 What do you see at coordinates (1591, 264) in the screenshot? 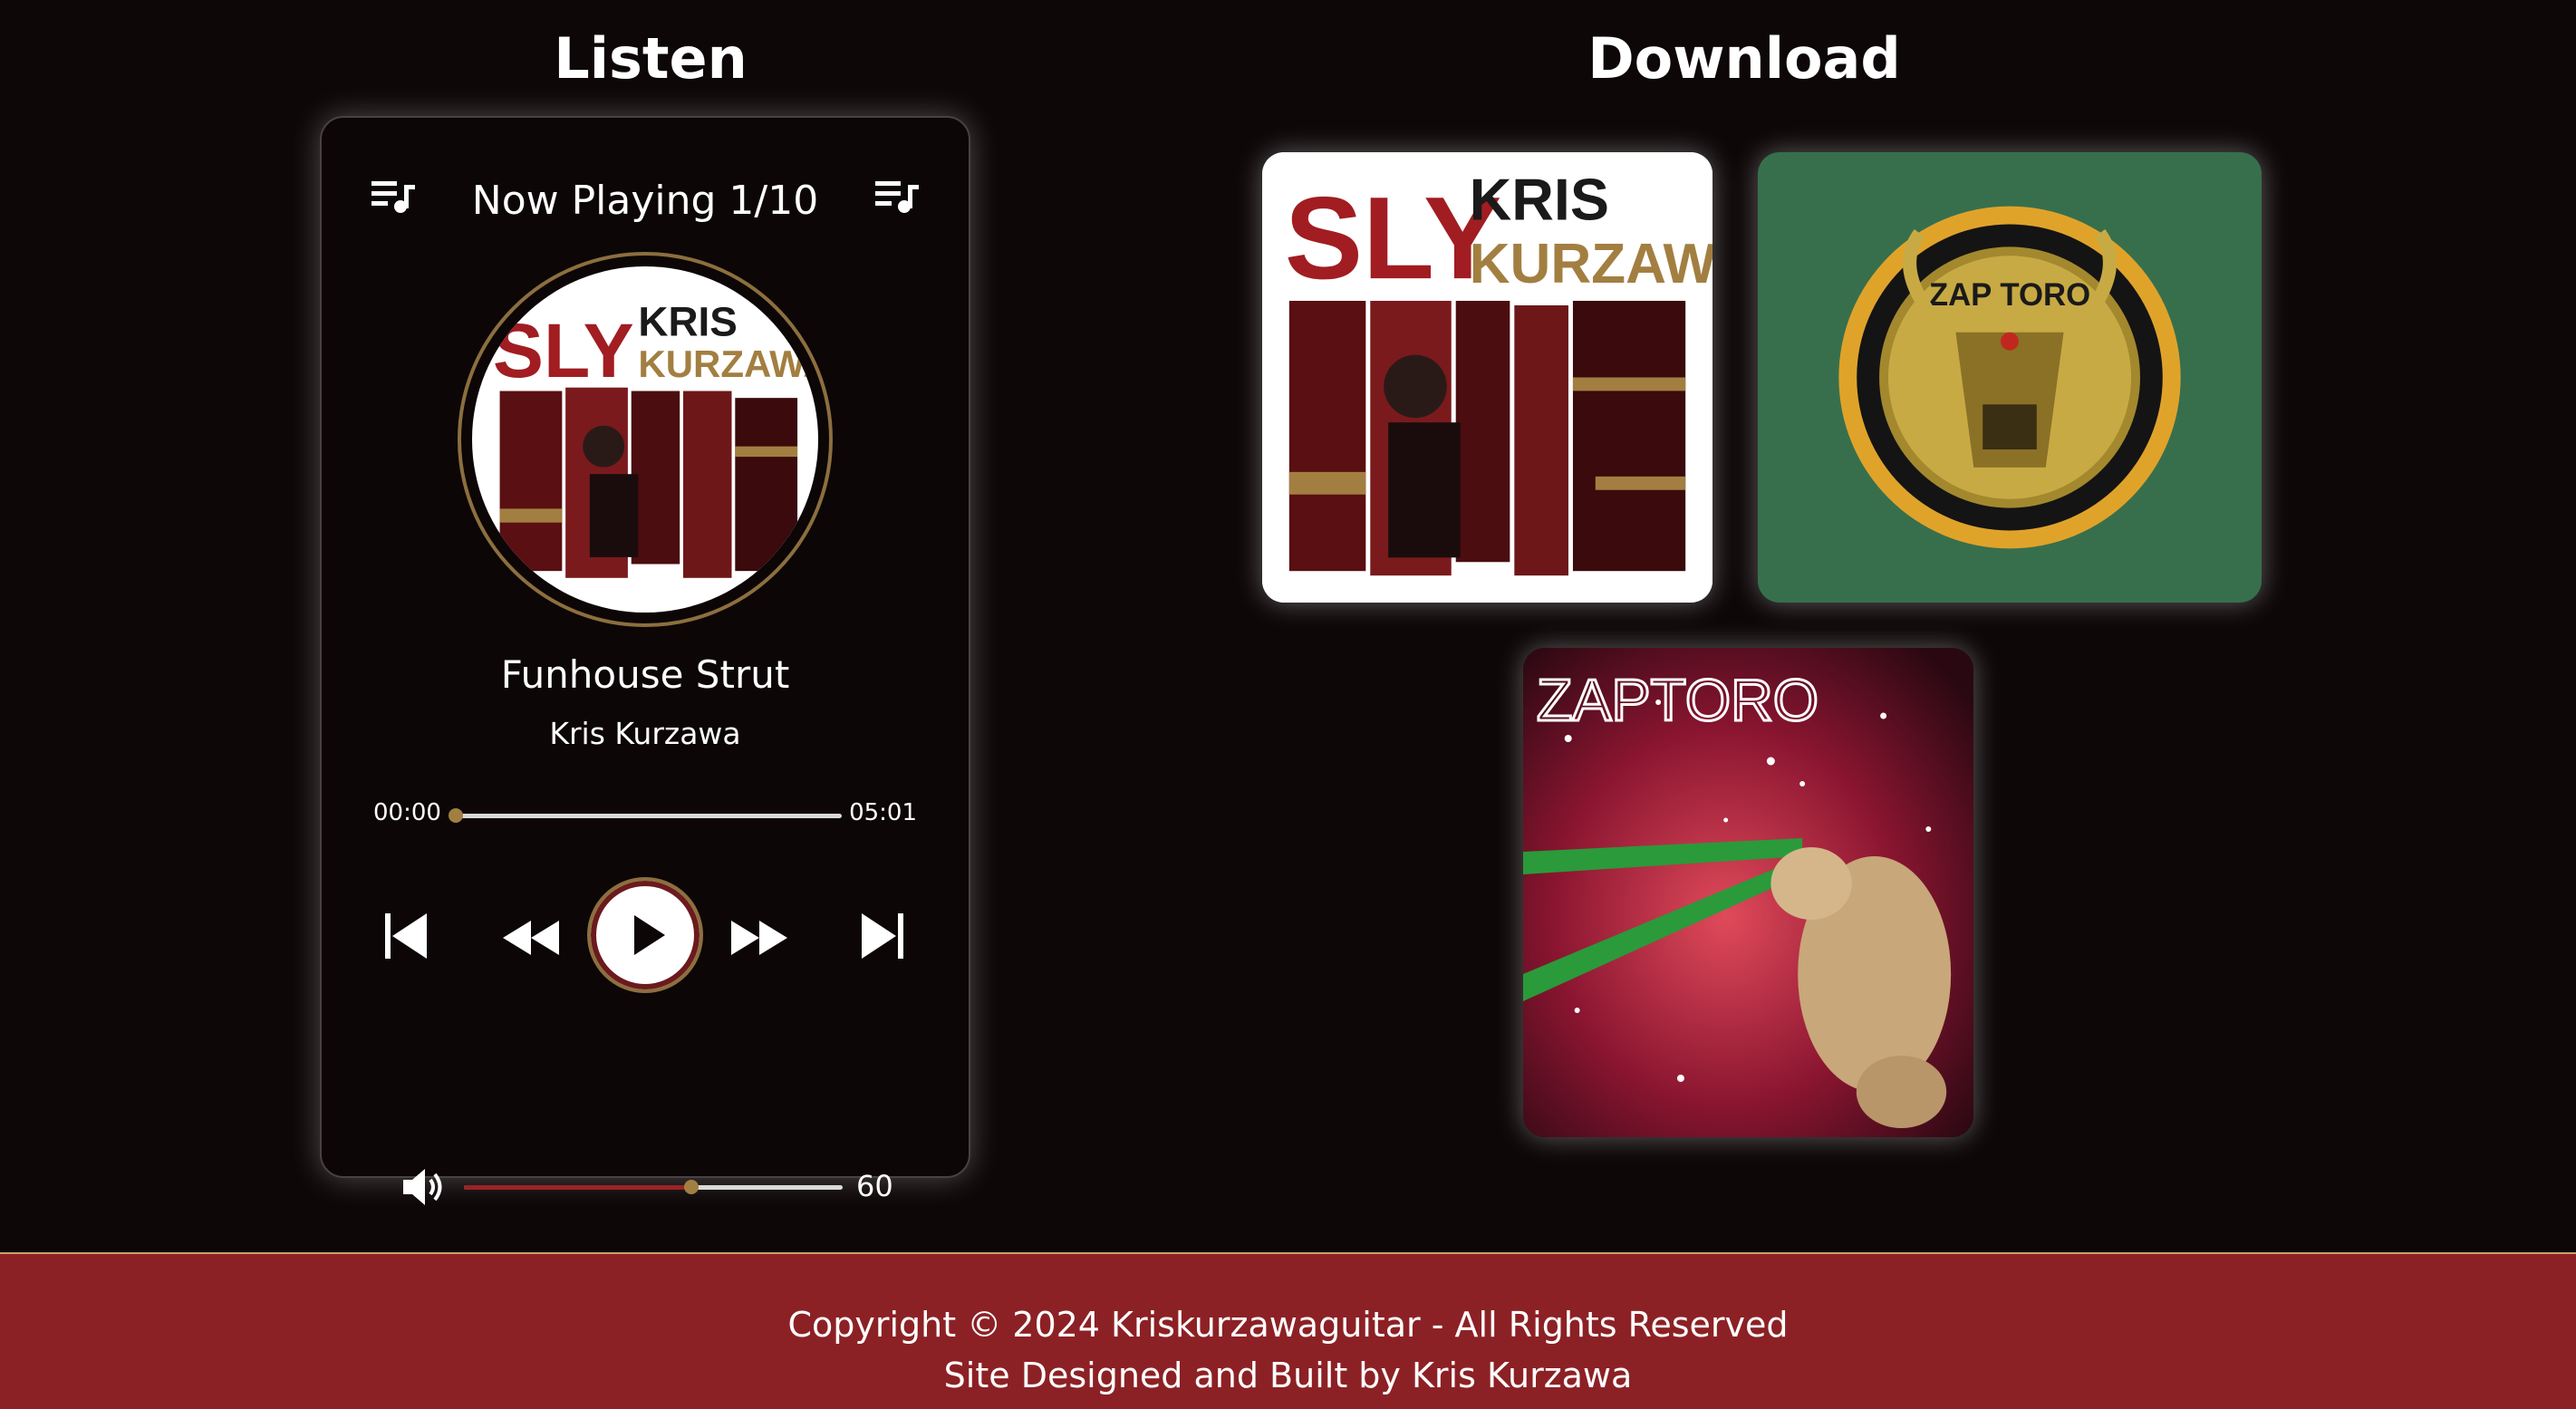
I see `album-sly-kurzawa: KURZAWA` at bounding box center [1591, 264].